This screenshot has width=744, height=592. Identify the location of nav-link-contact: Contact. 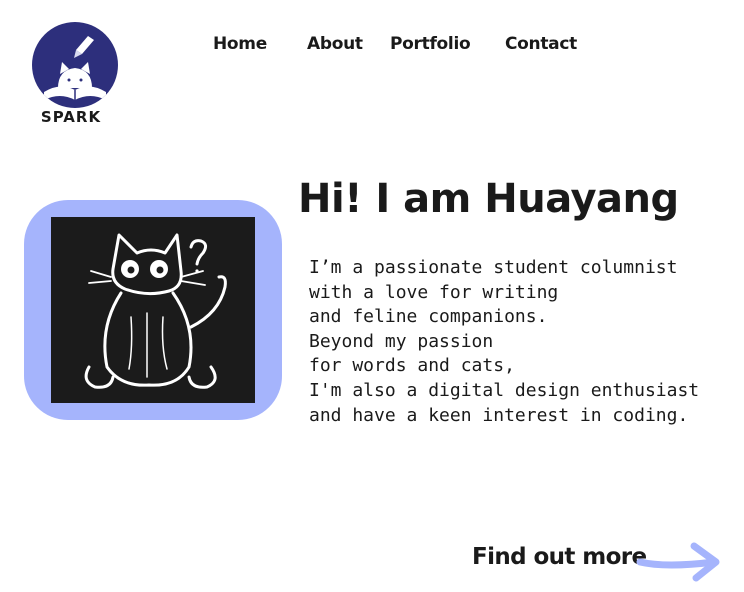
(541, 44).